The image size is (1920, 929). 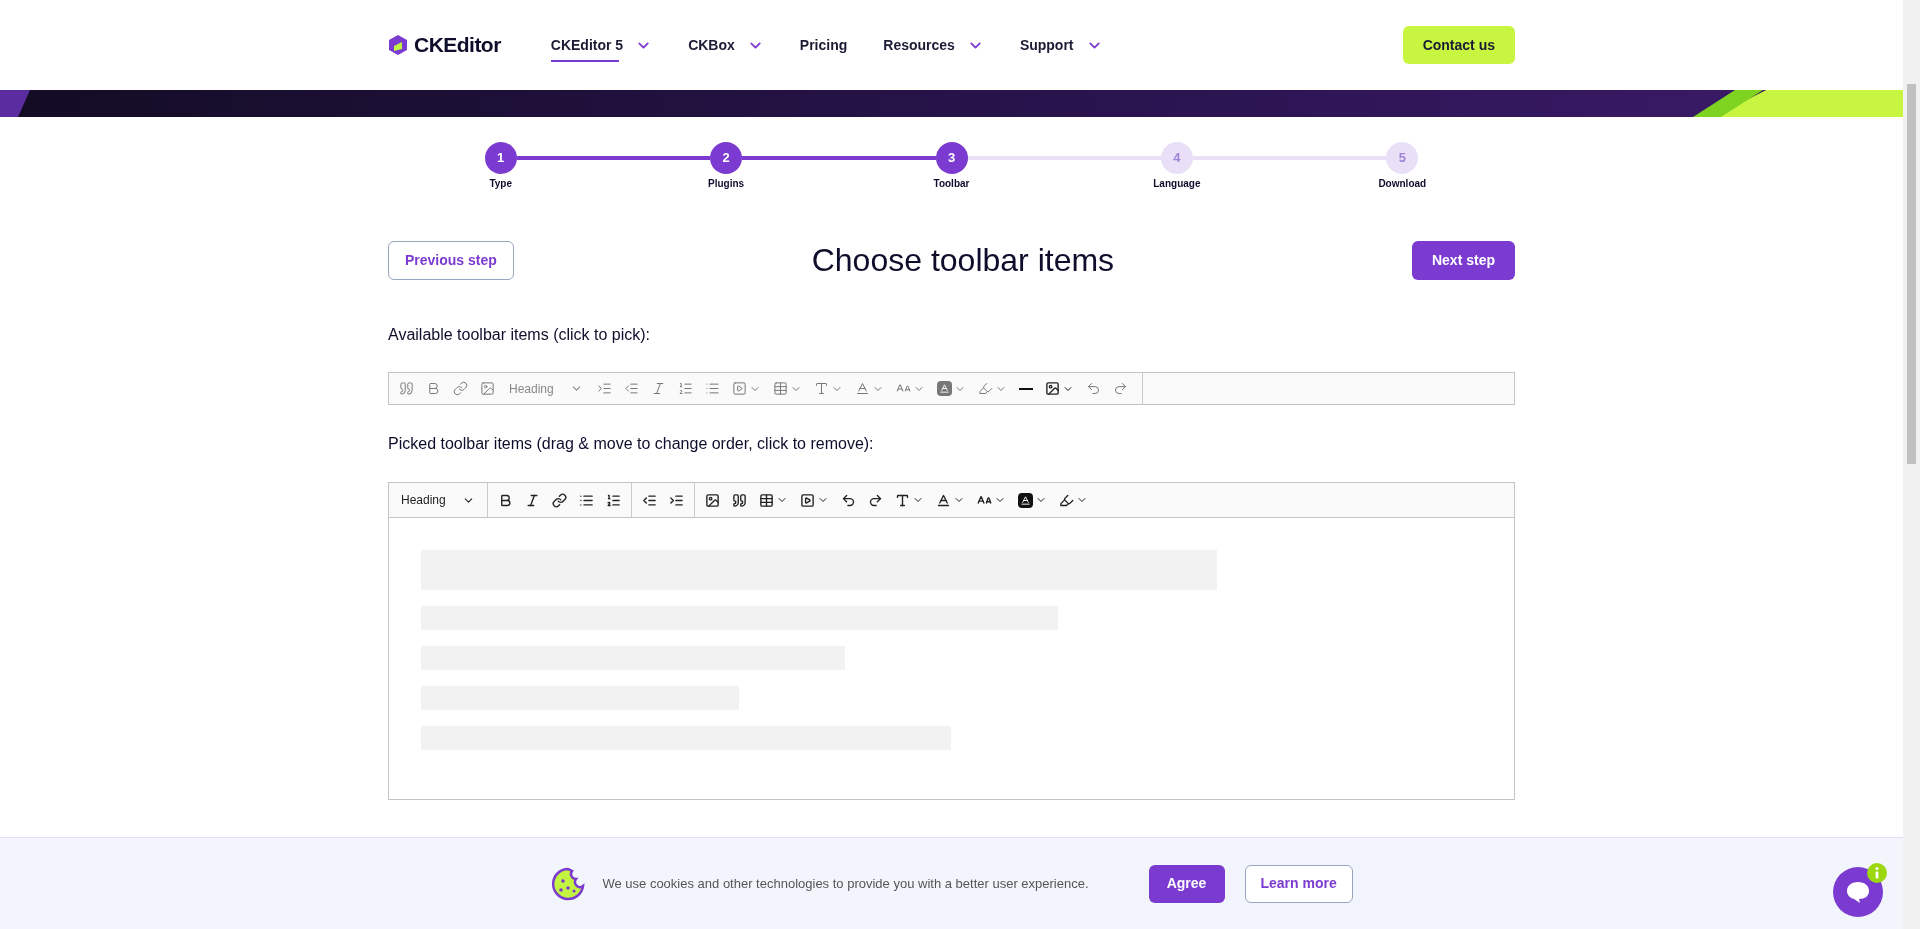 I want to click on available-label: Available toolbar items (click to pick):, so click(x=520, y=335).